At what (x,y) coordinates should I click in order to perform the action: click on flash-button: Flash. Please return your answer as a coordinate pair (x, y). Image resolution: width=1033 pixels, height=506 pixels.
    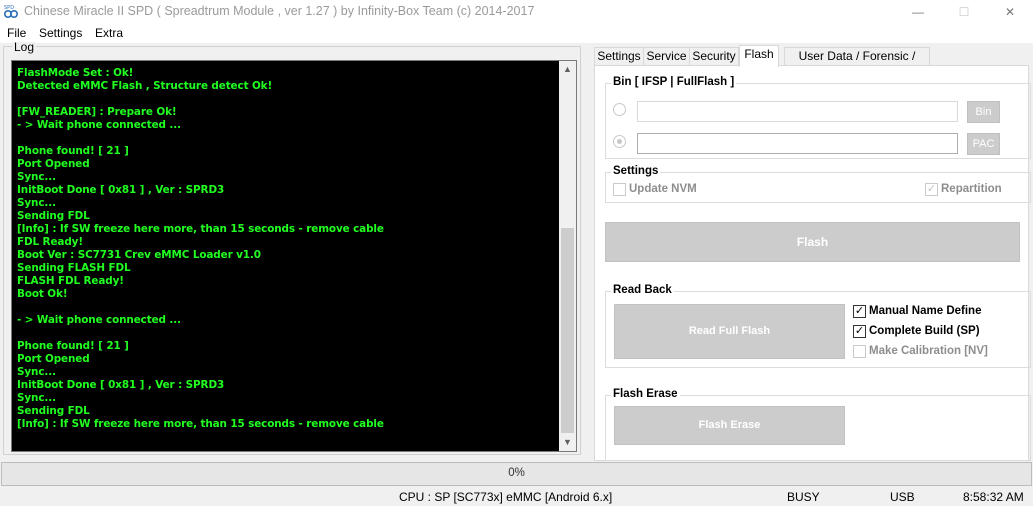
    Looking at the image, I should click on (812, 242).